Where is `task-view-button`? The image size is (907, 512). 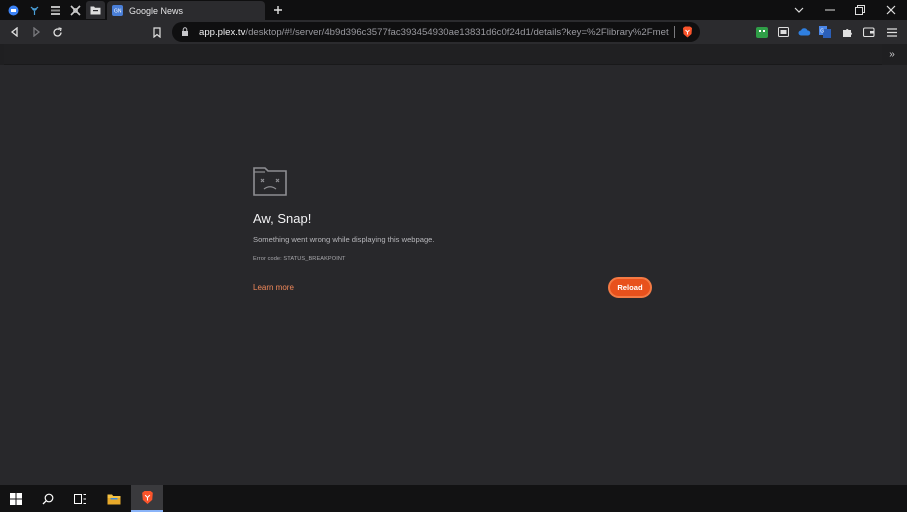 task-view-button is located at coordinates (80, 498).